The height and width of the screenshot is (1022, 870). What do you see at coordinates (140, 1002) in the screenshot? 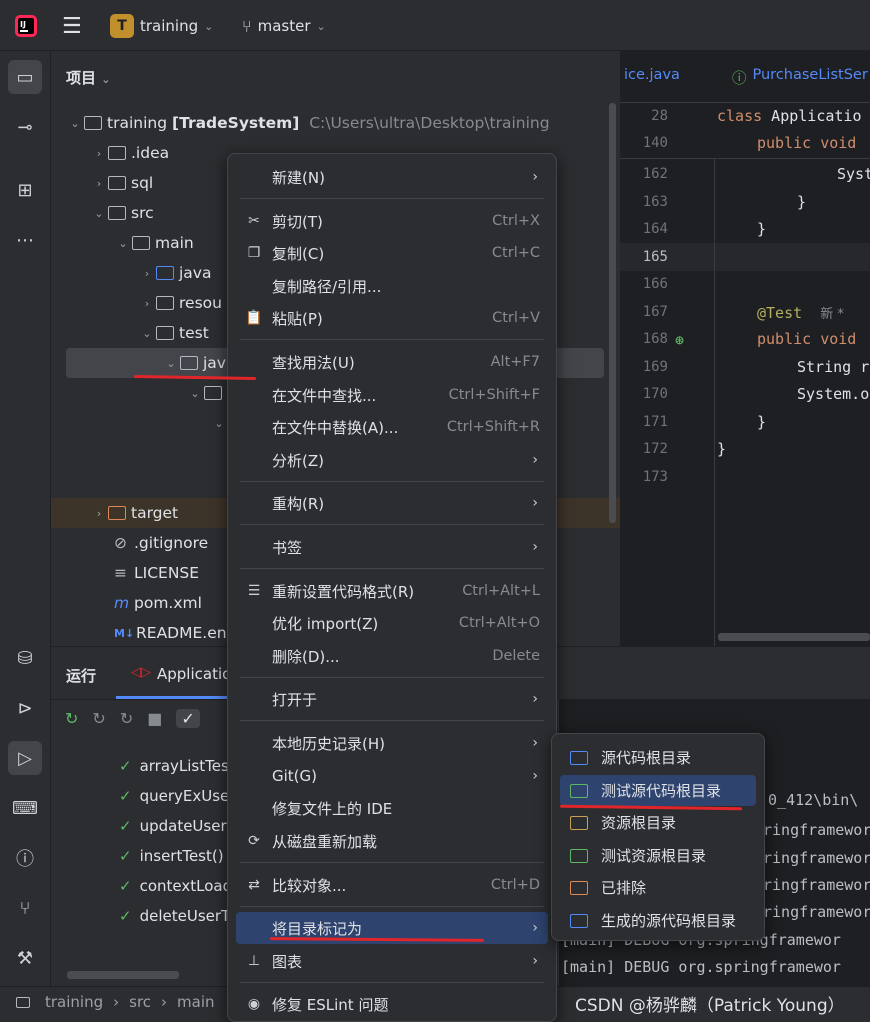
I see `breadcrumb-item: src` at bounding box center [140, 1002].